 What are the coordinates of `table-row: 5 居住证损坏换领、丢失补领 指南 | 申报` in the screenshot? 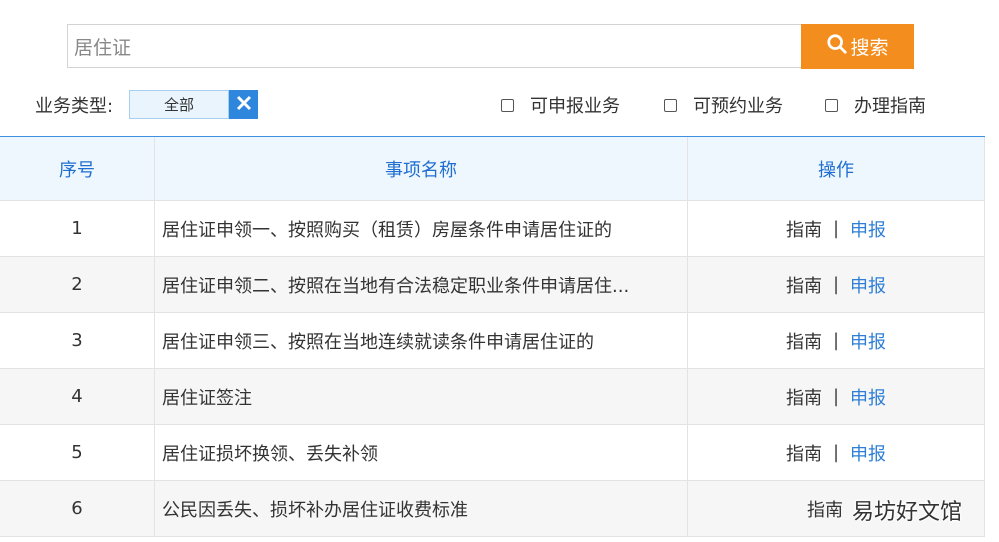 It's located at (492, 453).